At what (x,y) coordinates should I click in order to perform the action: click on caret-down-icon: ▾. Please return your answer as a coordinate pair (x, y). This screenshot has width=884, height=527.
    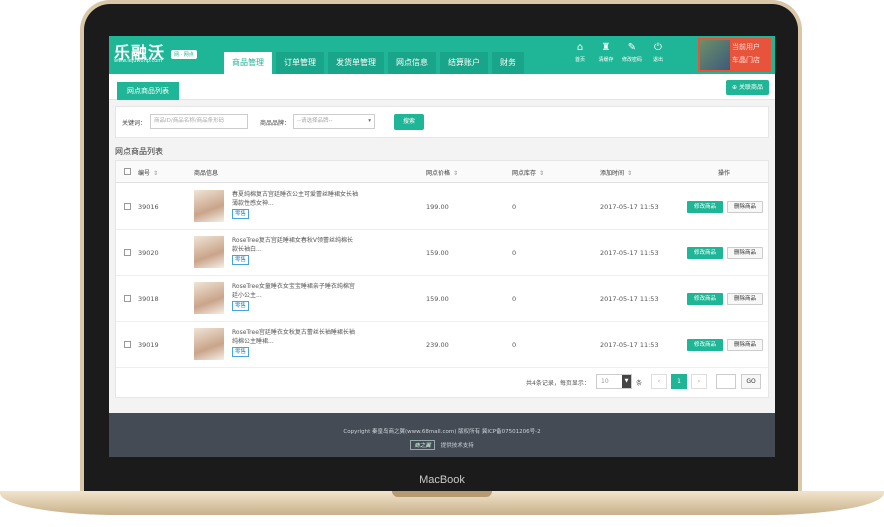
    Looking at the image, I should click on (369, 121).